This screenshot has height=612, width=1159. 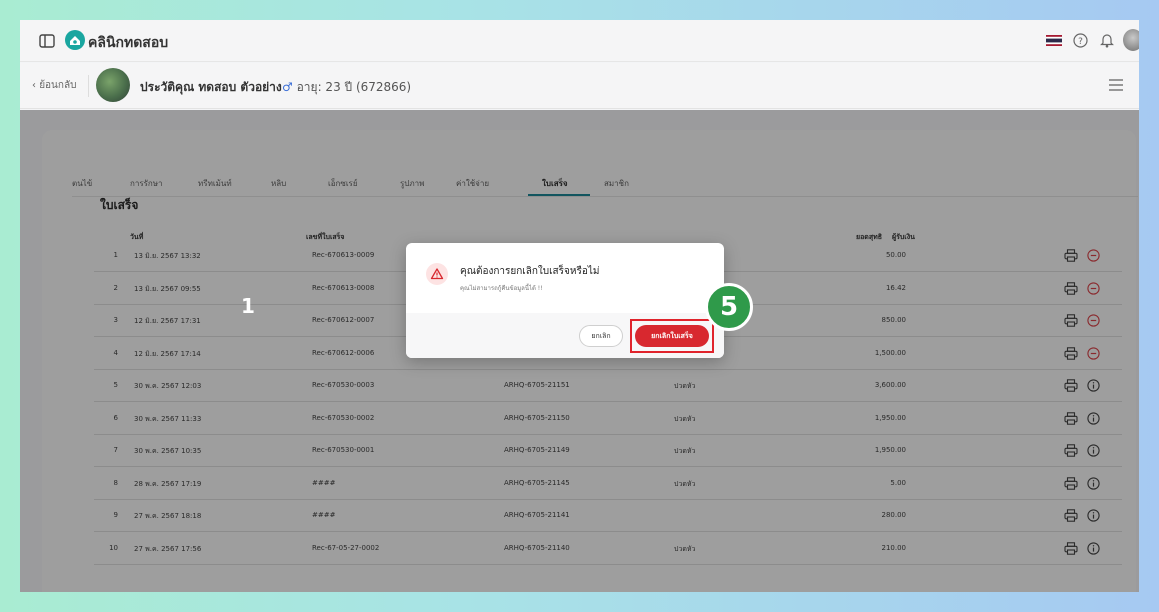 What do you see at coordinates (343, 417) in the screenshot?
I see `row-receipt-number: Rec-670530-0002` at bounding box center [343, 417].